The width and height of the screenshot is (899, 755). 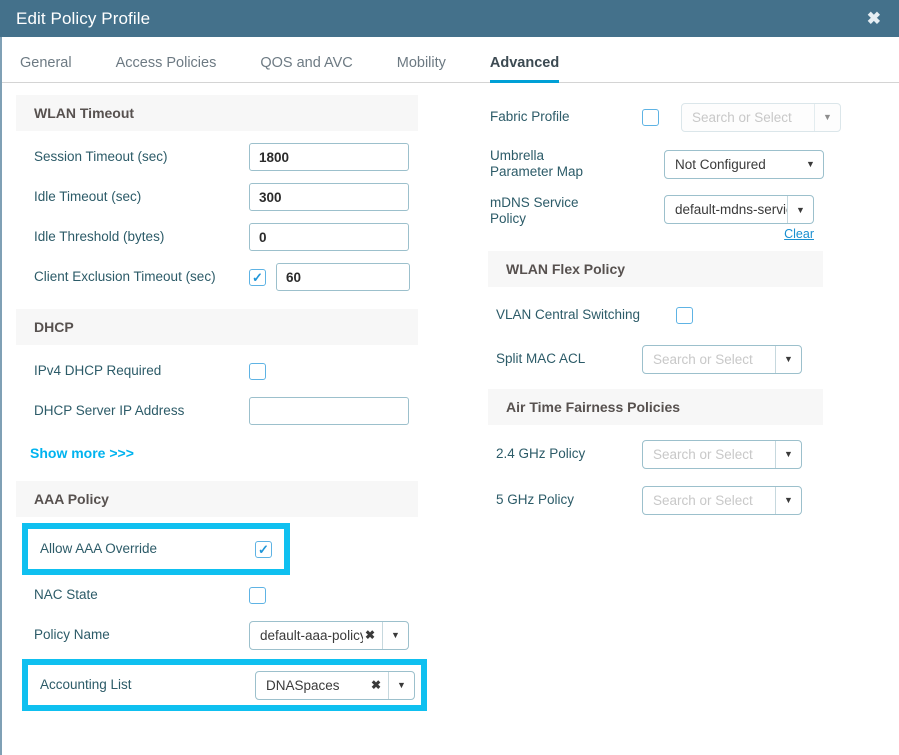 What do you see at coordinates (82, 453) in the screenshot?
I see `show-more-link: Show more >>>` at bounding box center [82, 453].